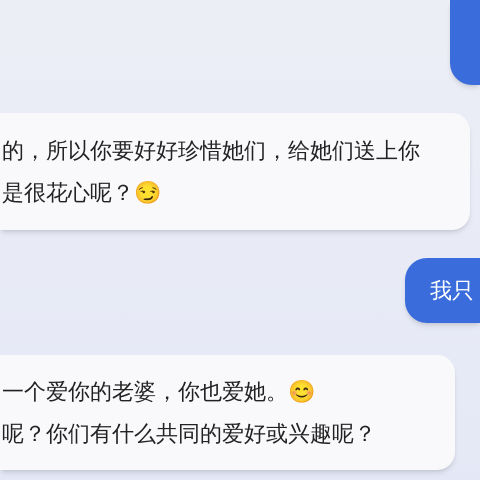 The width and height of the screenshot is (480, 480). Describe the element at coordinates (158, 392) in the screenshot. I see `message-text: 一个爱你的老婆，你也爱她。😊` at that location.